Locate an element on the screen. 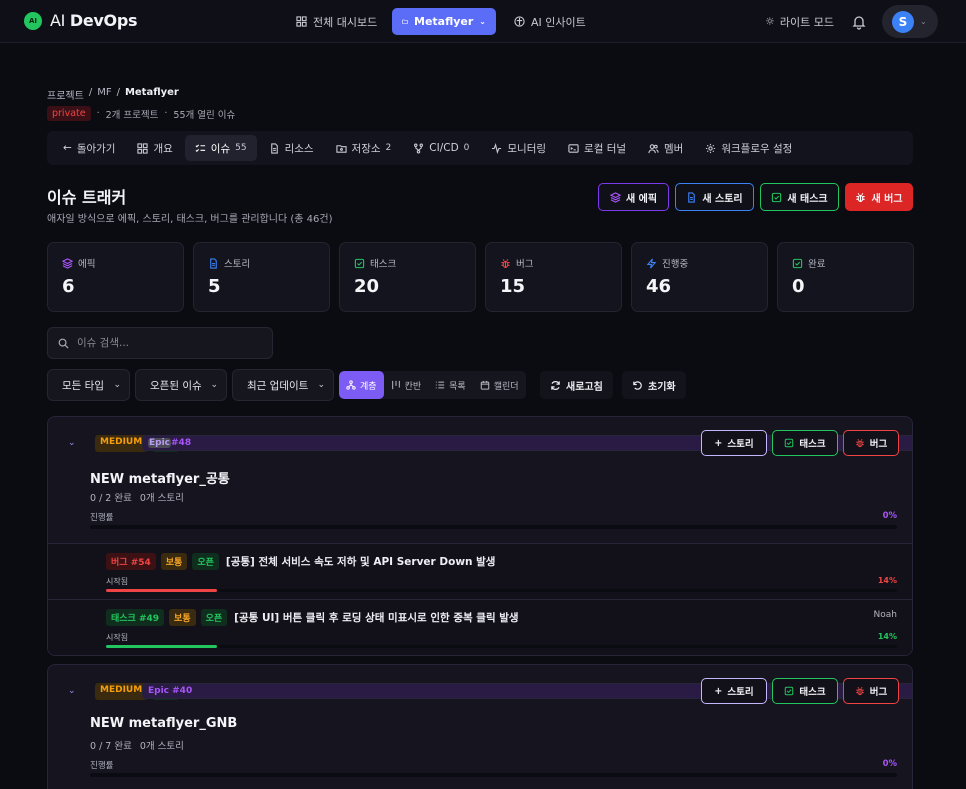 The image size is (966, 789). page-title: 이슈 트래커 is located at coordinates (87, 197).